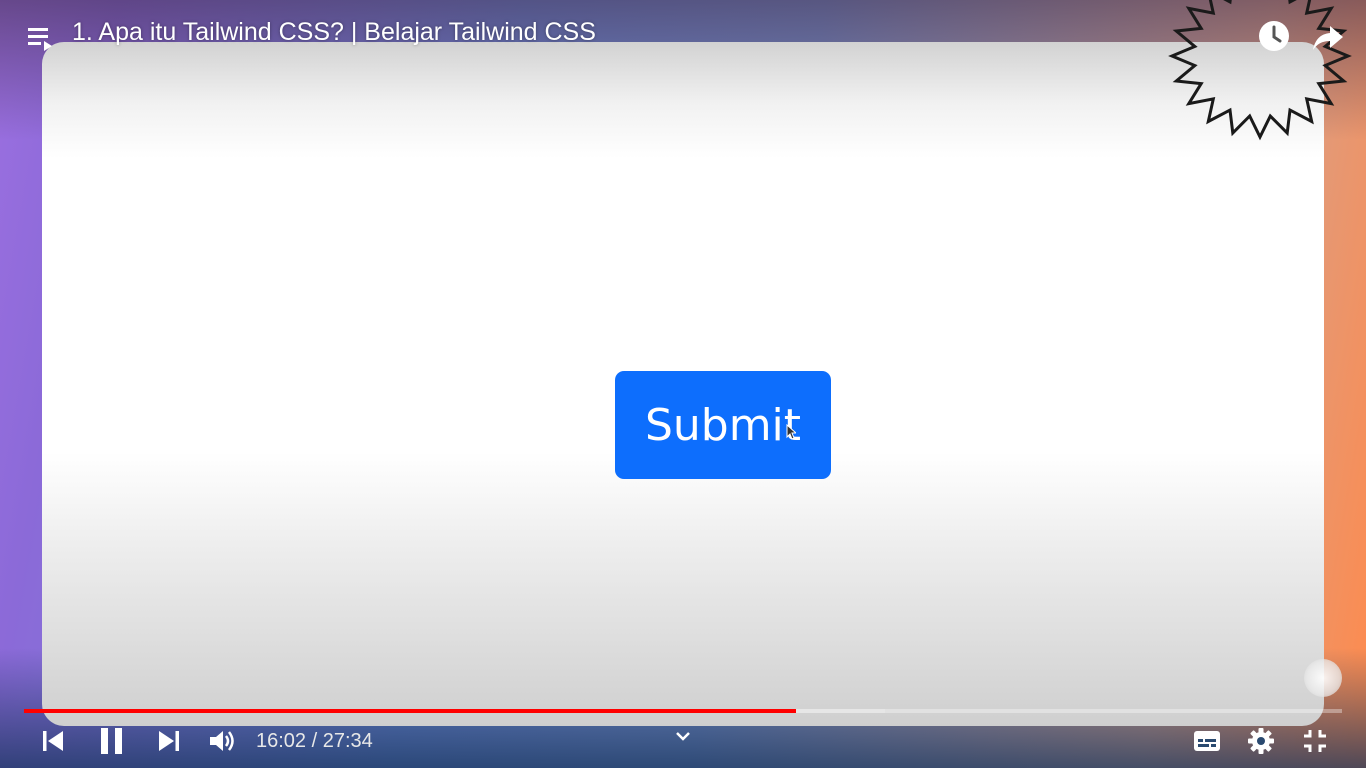 Image resolution: width=1366 pixels, height=768 pixels. What do you see at coordinates (281, 741) in the screenshot?
I see `time-current: 16:02` at bounding box center [281, 741].